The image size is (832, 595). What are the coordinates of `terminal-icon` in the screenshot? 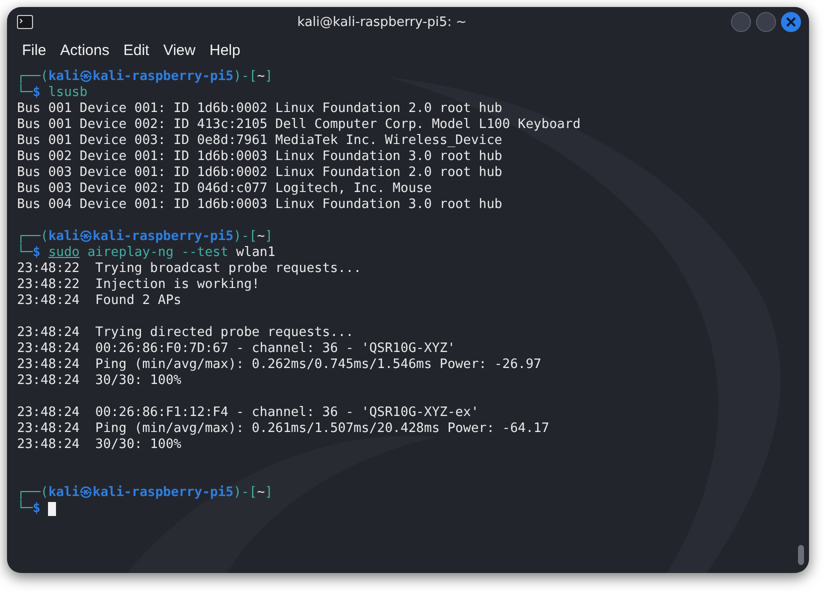 It's located at (25, 22).